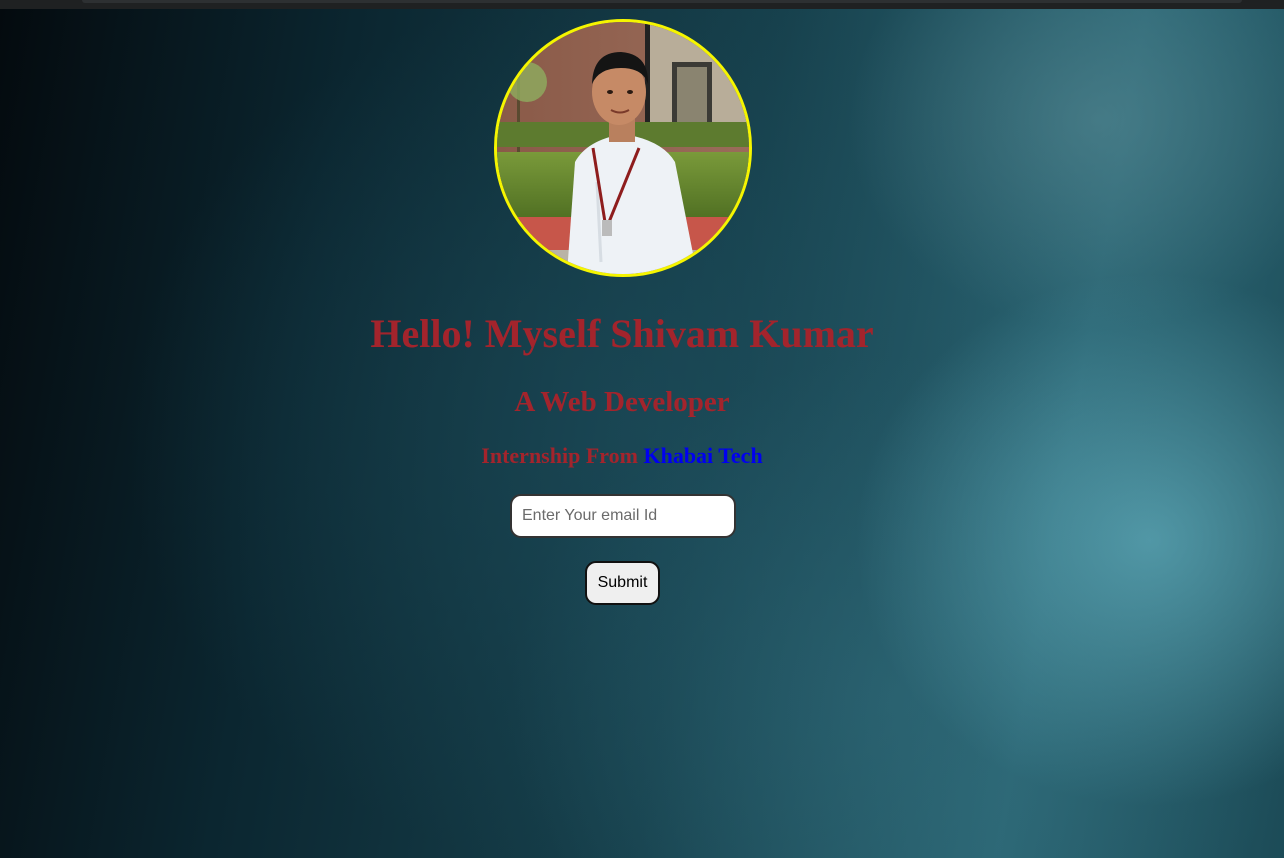  I want to click on browser-top-bar, so click(642, 4).